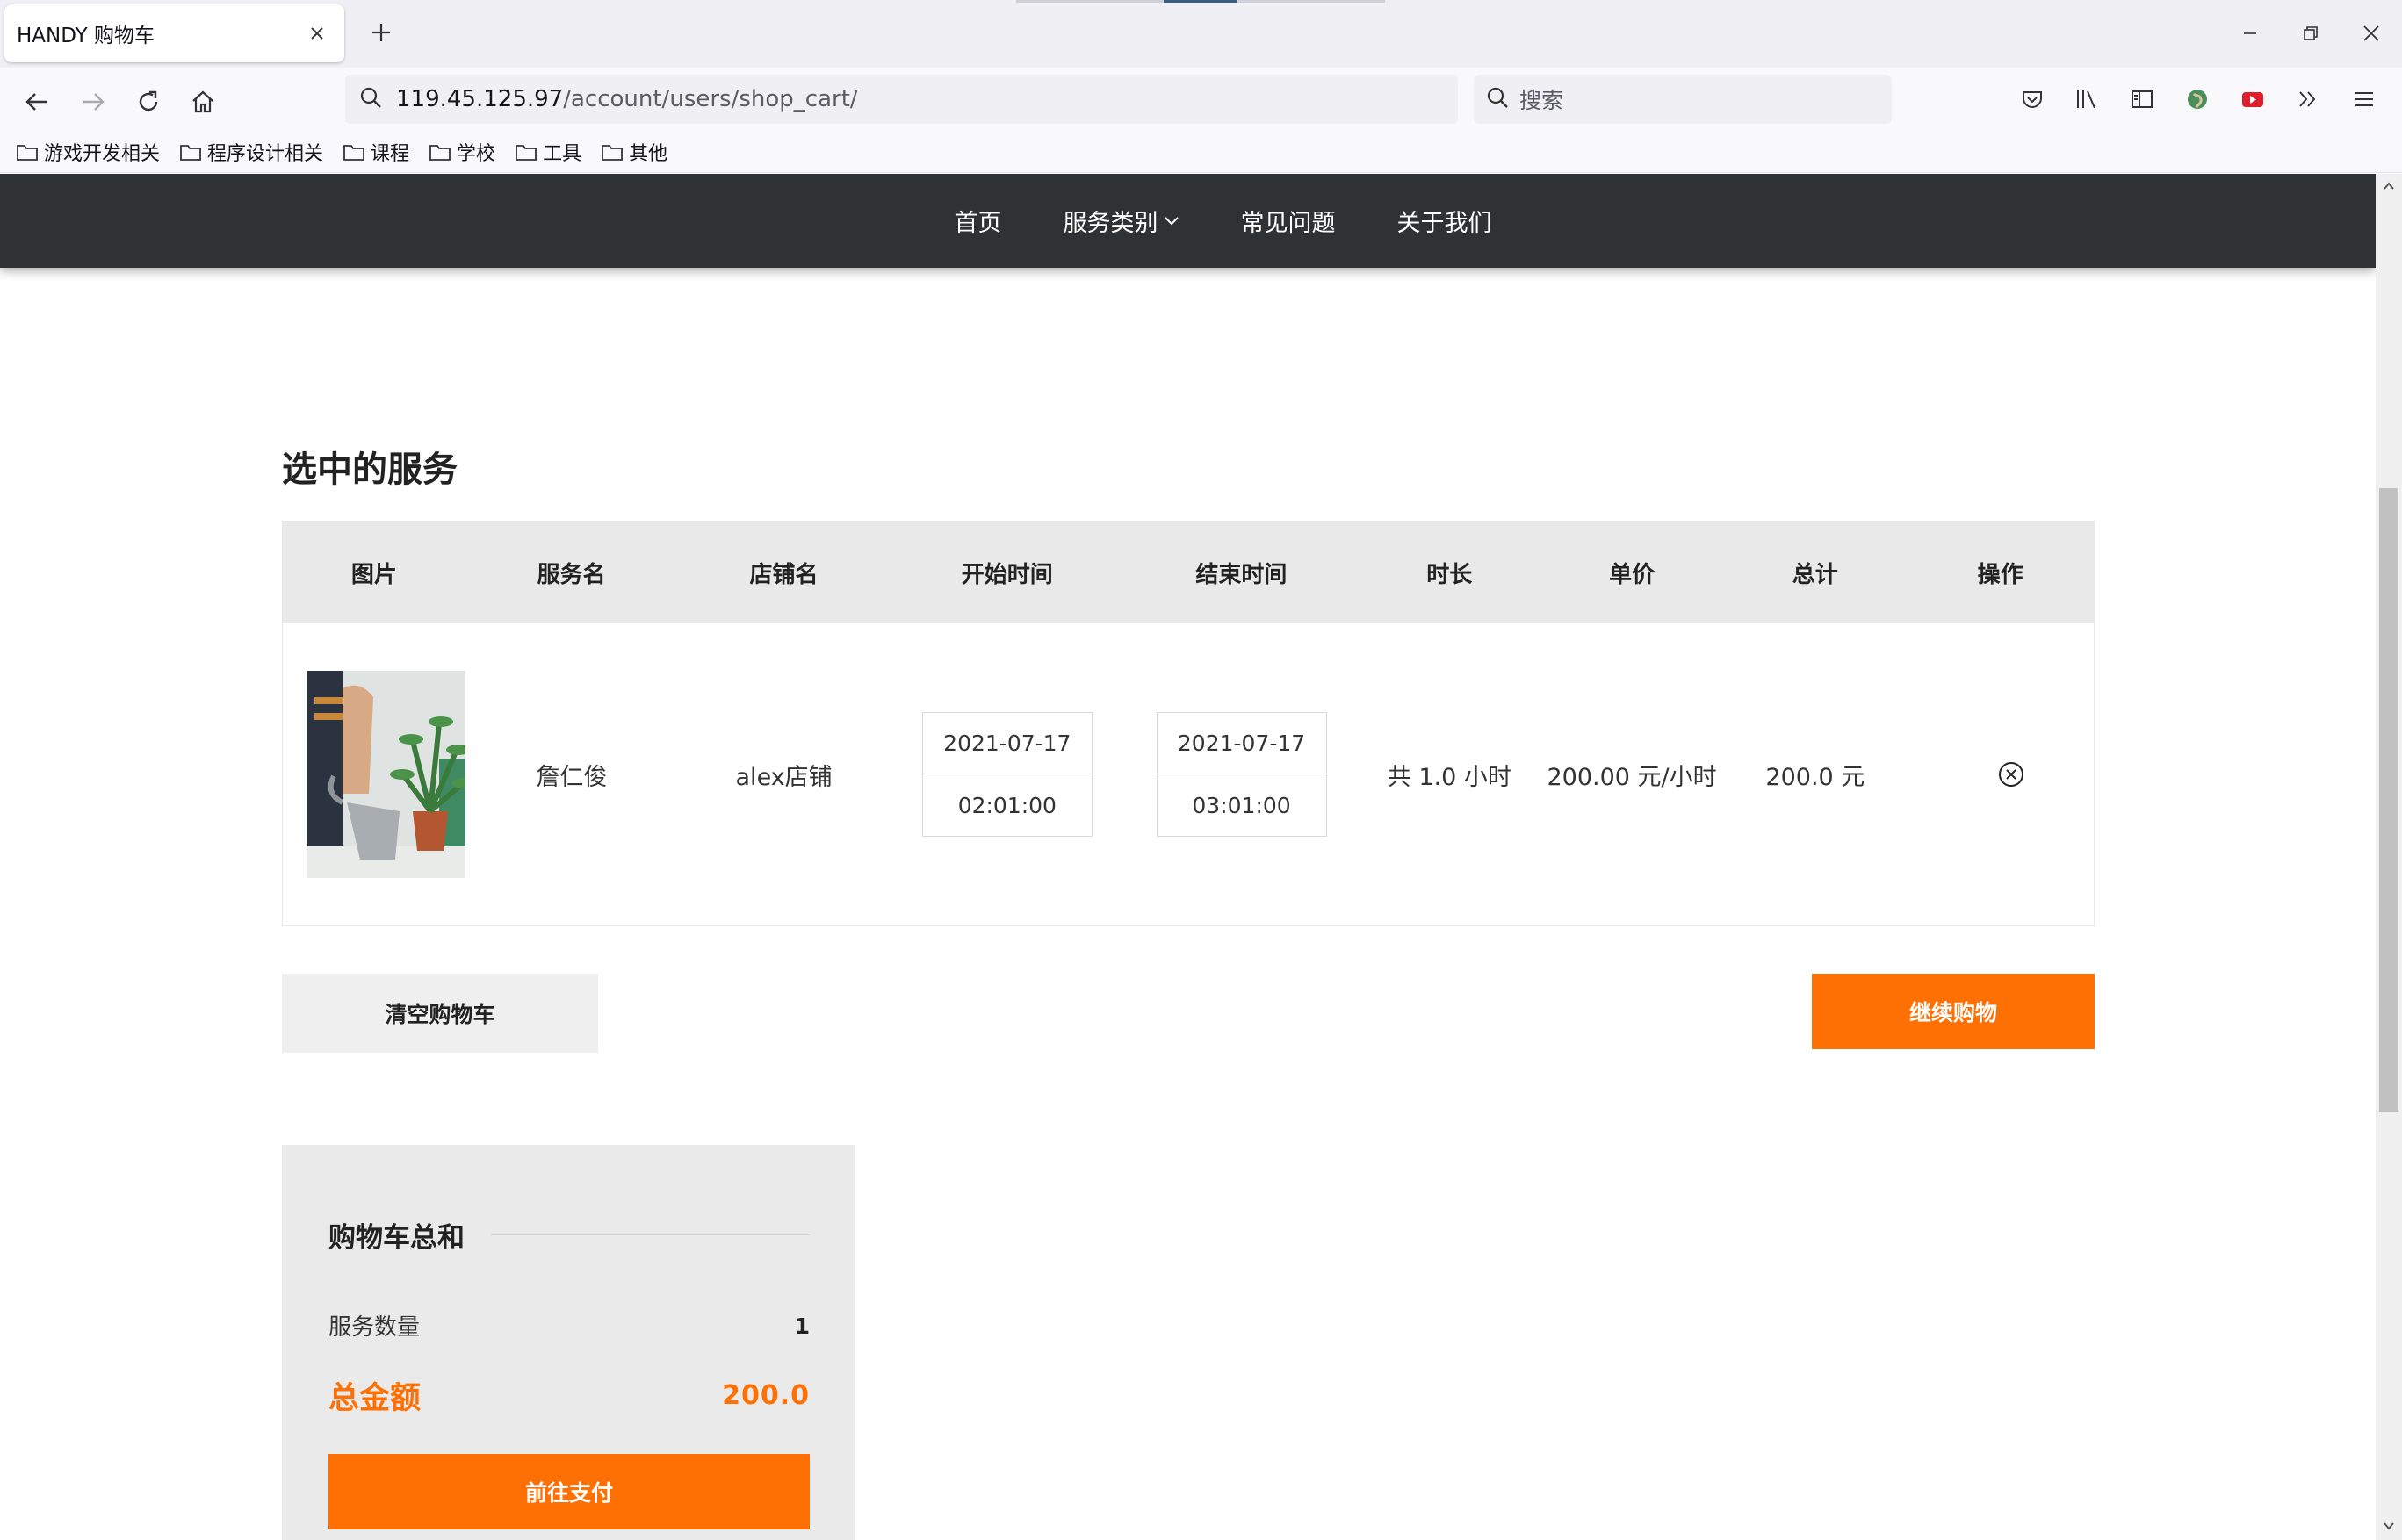  What do you see at coordinates (382, 32) in the screenshot?
I see `new-tab-icon` at bounding box center [382, 32].